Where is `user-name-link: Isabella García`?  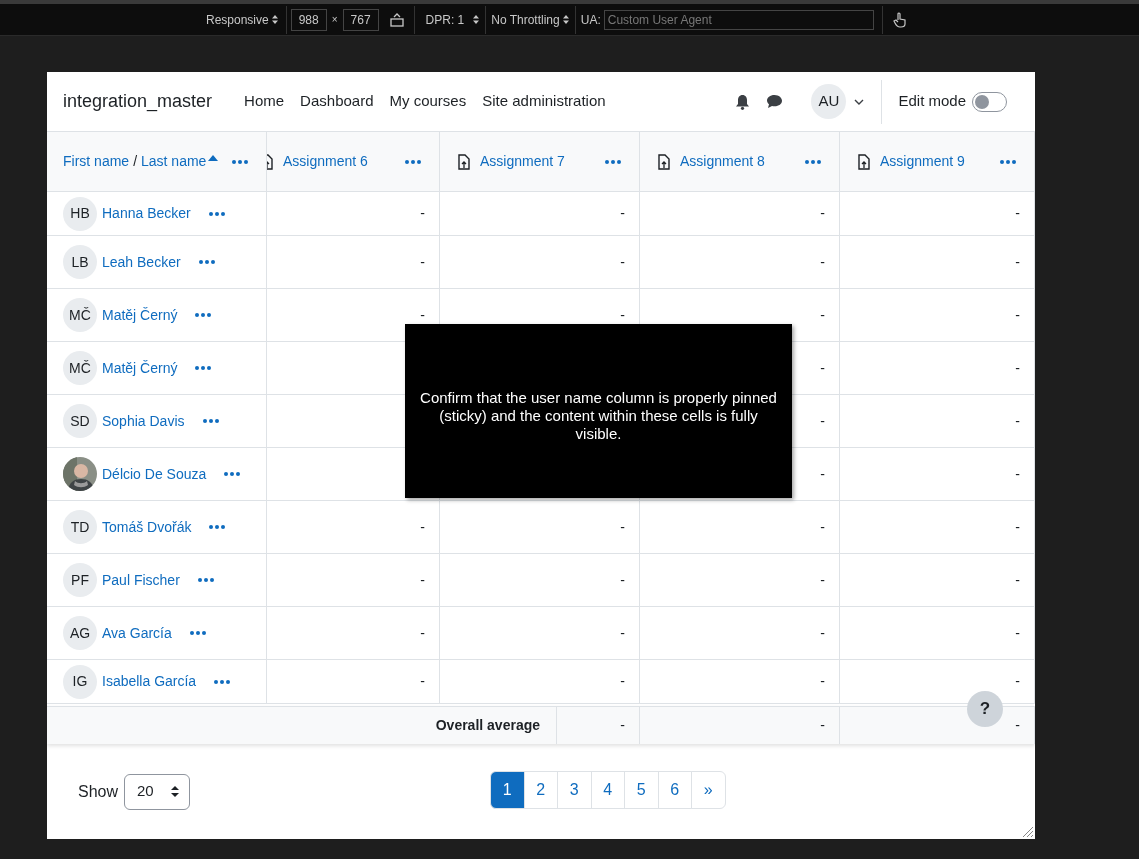 user-name-link: Isabella García is located at coordinates (149, 681).